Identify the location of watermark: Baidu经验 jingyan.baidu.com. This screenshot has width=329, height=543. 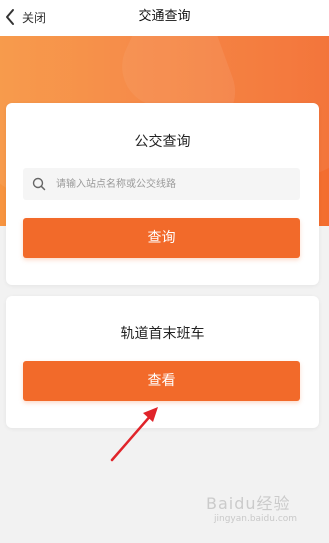
(265, 513).